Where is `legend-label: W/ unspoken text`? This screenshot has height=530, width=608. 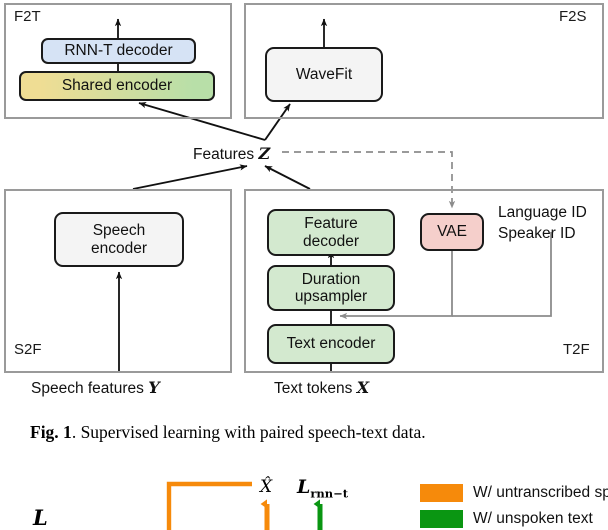 legend-label: W/ unspoken text is located at coordinates (533, 518).